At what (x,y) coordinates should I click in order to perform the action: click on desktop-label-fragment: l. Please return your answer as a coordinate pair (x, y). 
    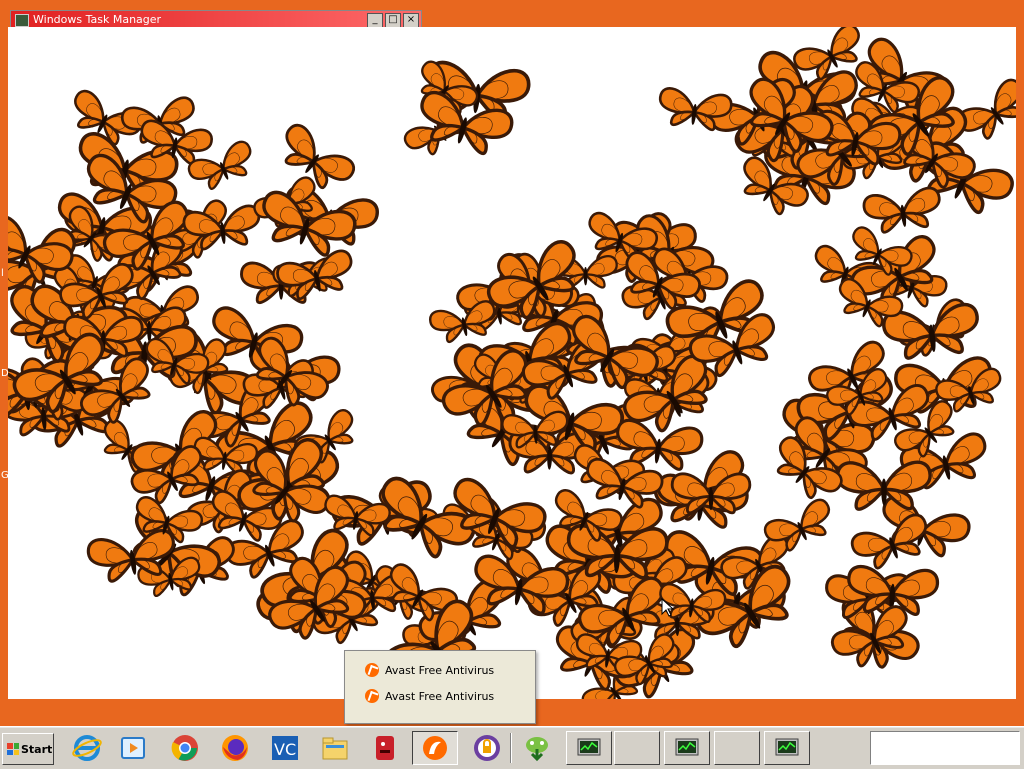
    Looking at the image, I should click on (2, 273).